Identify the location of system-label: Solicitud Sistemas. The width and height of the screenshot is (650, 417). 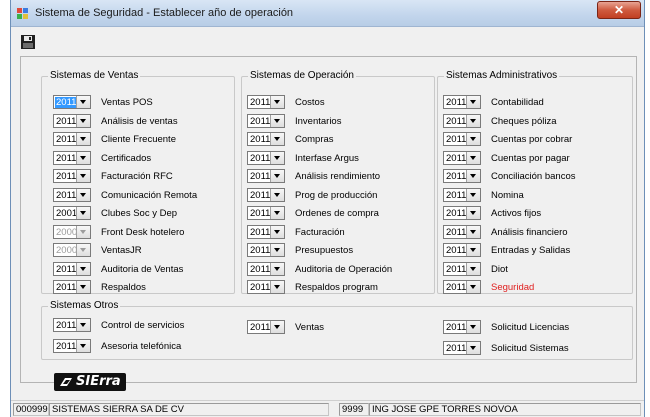
(530, 348).